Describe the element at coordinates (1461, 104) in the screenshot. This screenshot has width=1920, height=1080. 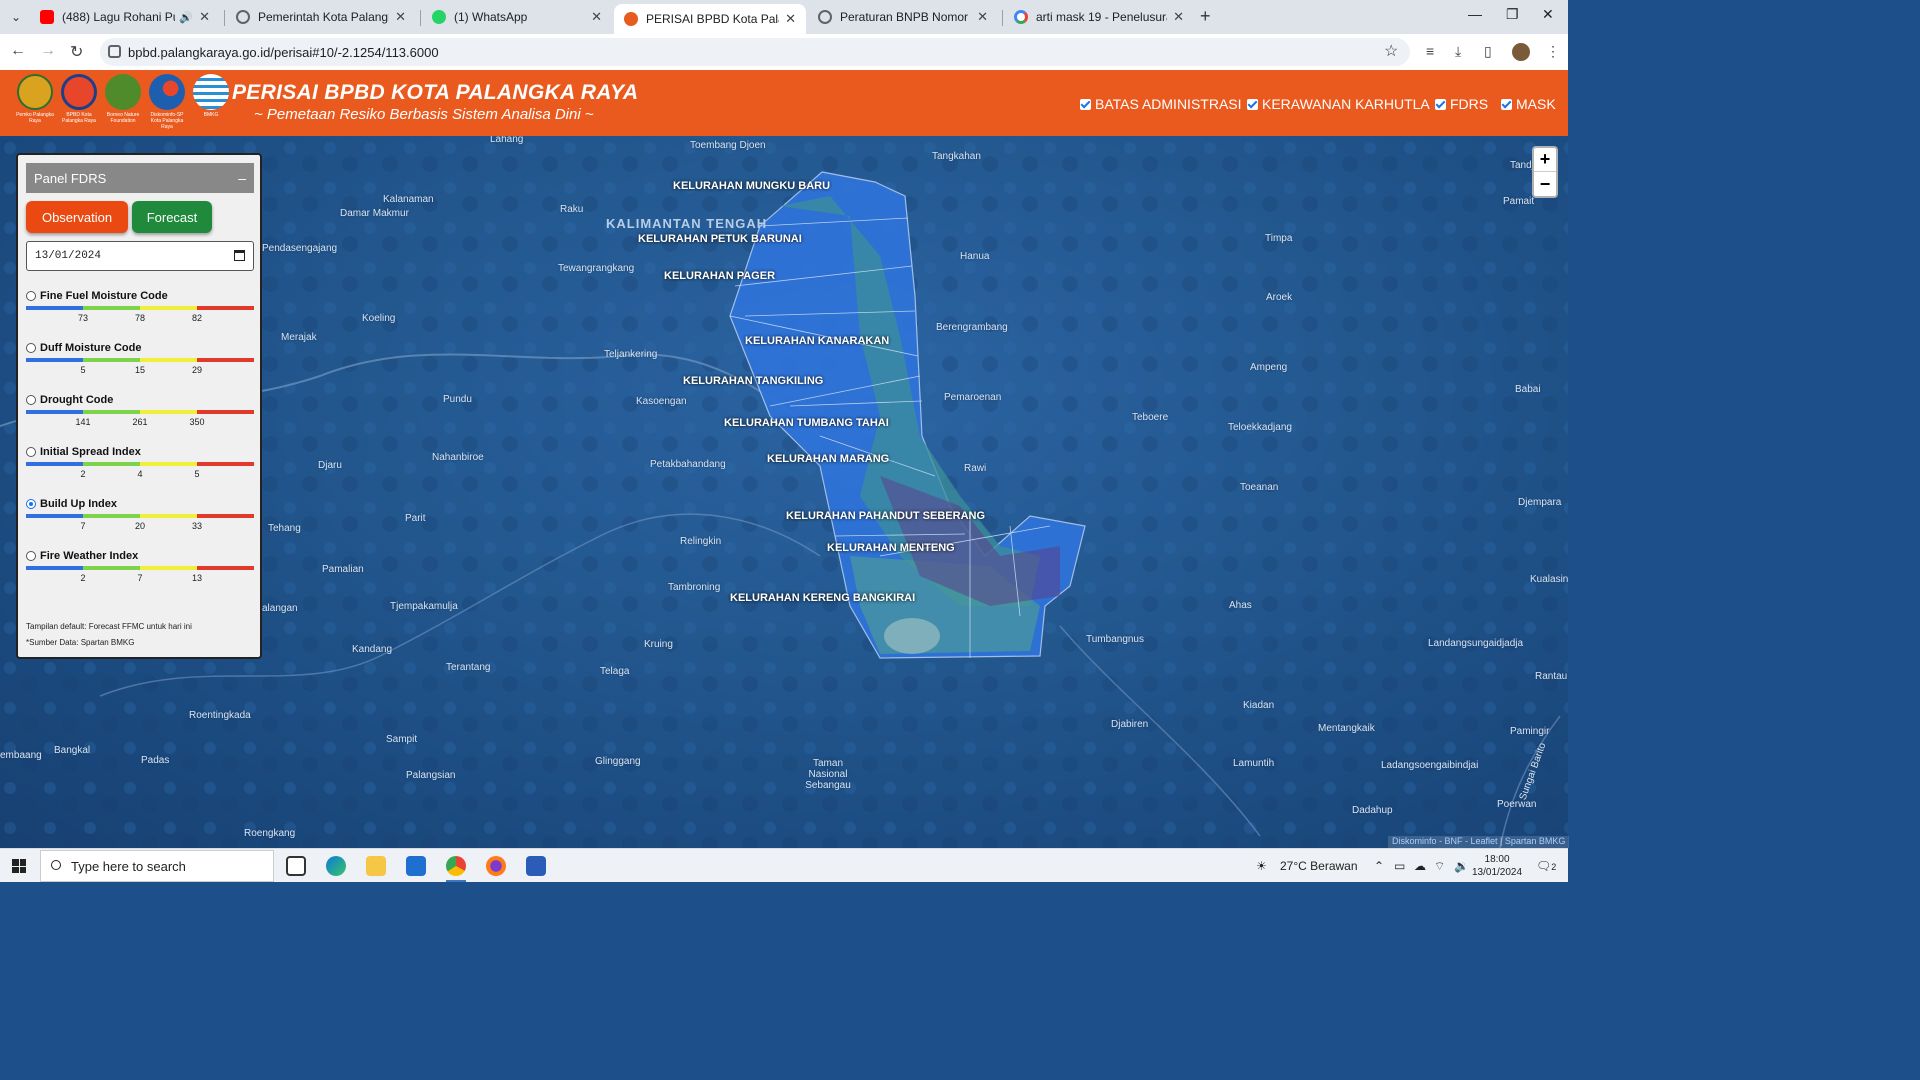
I see `layer-toggle-fdrs: FDRS` at that location.